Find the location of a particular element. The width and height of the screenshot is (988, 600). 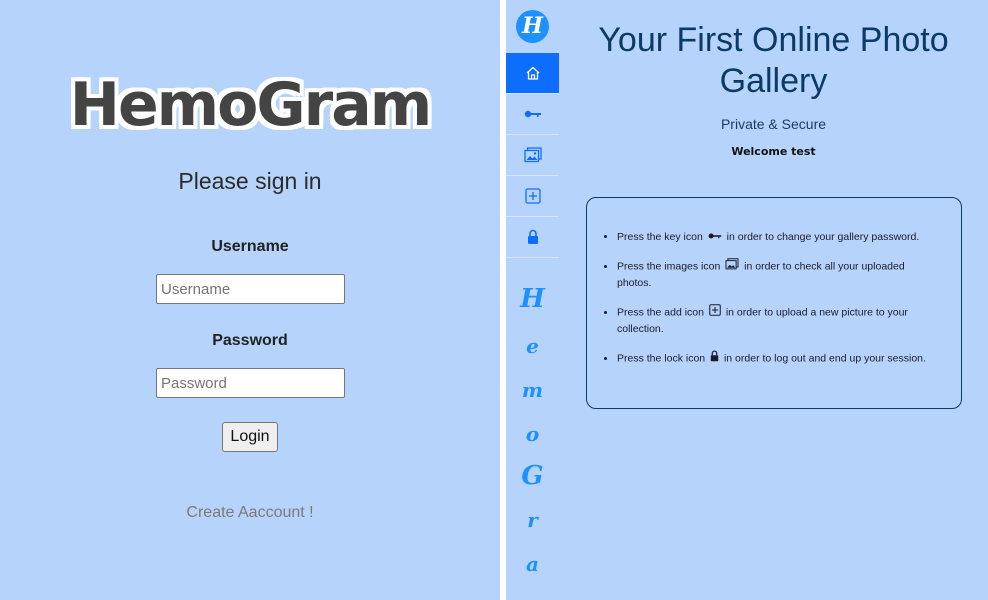

brand-letter: r is located at coordinates (532, 520).